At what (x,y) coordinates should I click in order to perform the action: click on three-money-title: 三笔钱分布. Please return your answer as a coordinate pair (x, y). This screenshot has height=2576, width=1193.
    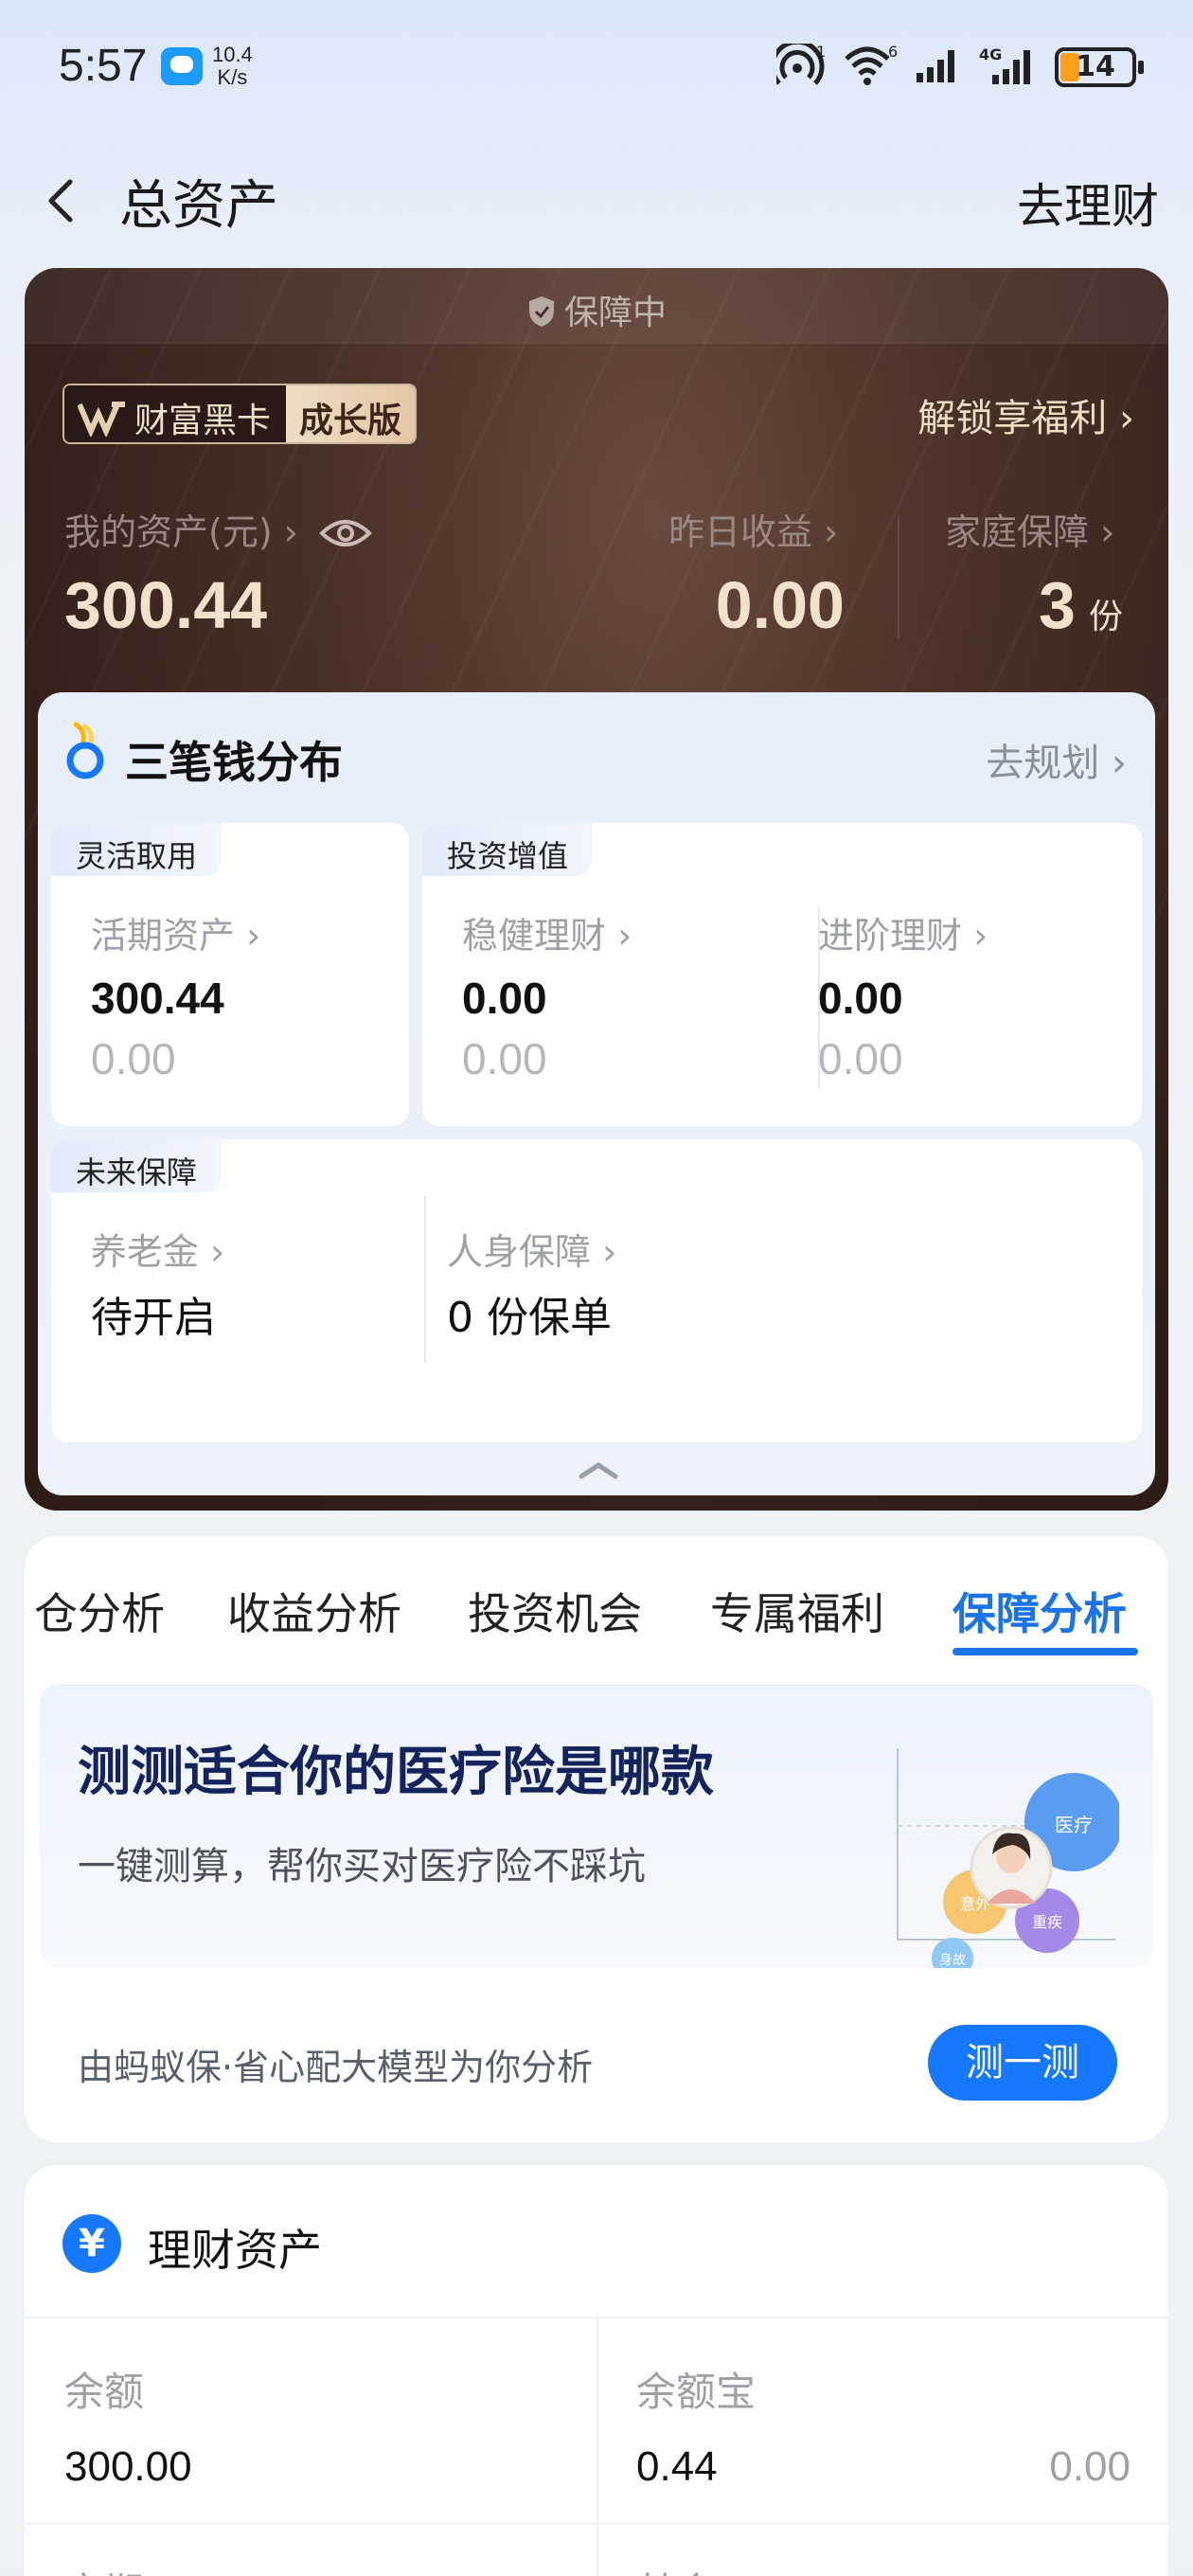
    Looking at the image, I should click on (234, 762).